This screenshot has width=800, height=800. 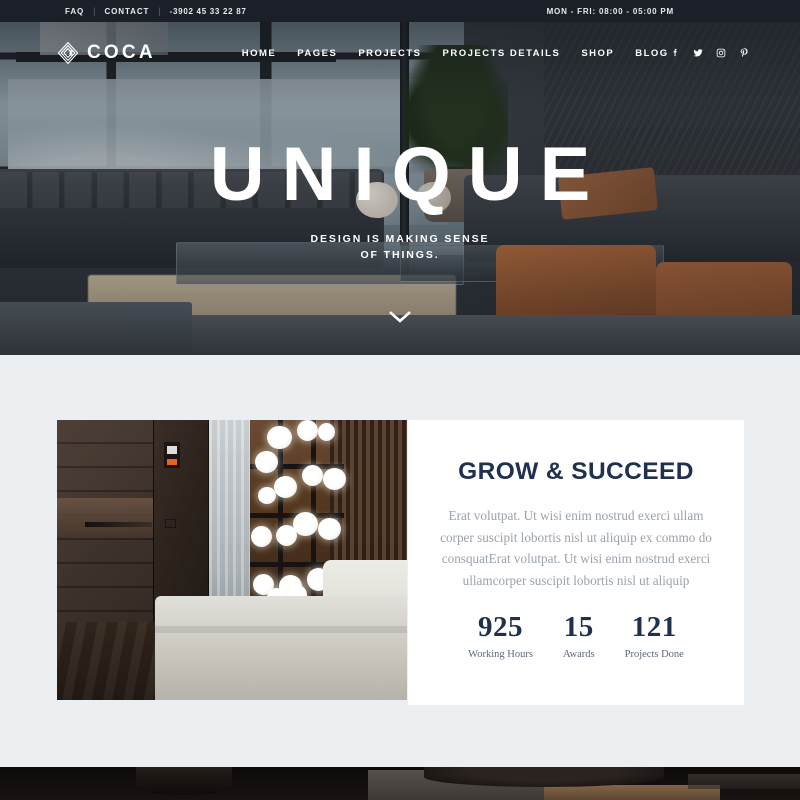 I want to click on hero-title: UNIQUE, so click(x=408, y=174).